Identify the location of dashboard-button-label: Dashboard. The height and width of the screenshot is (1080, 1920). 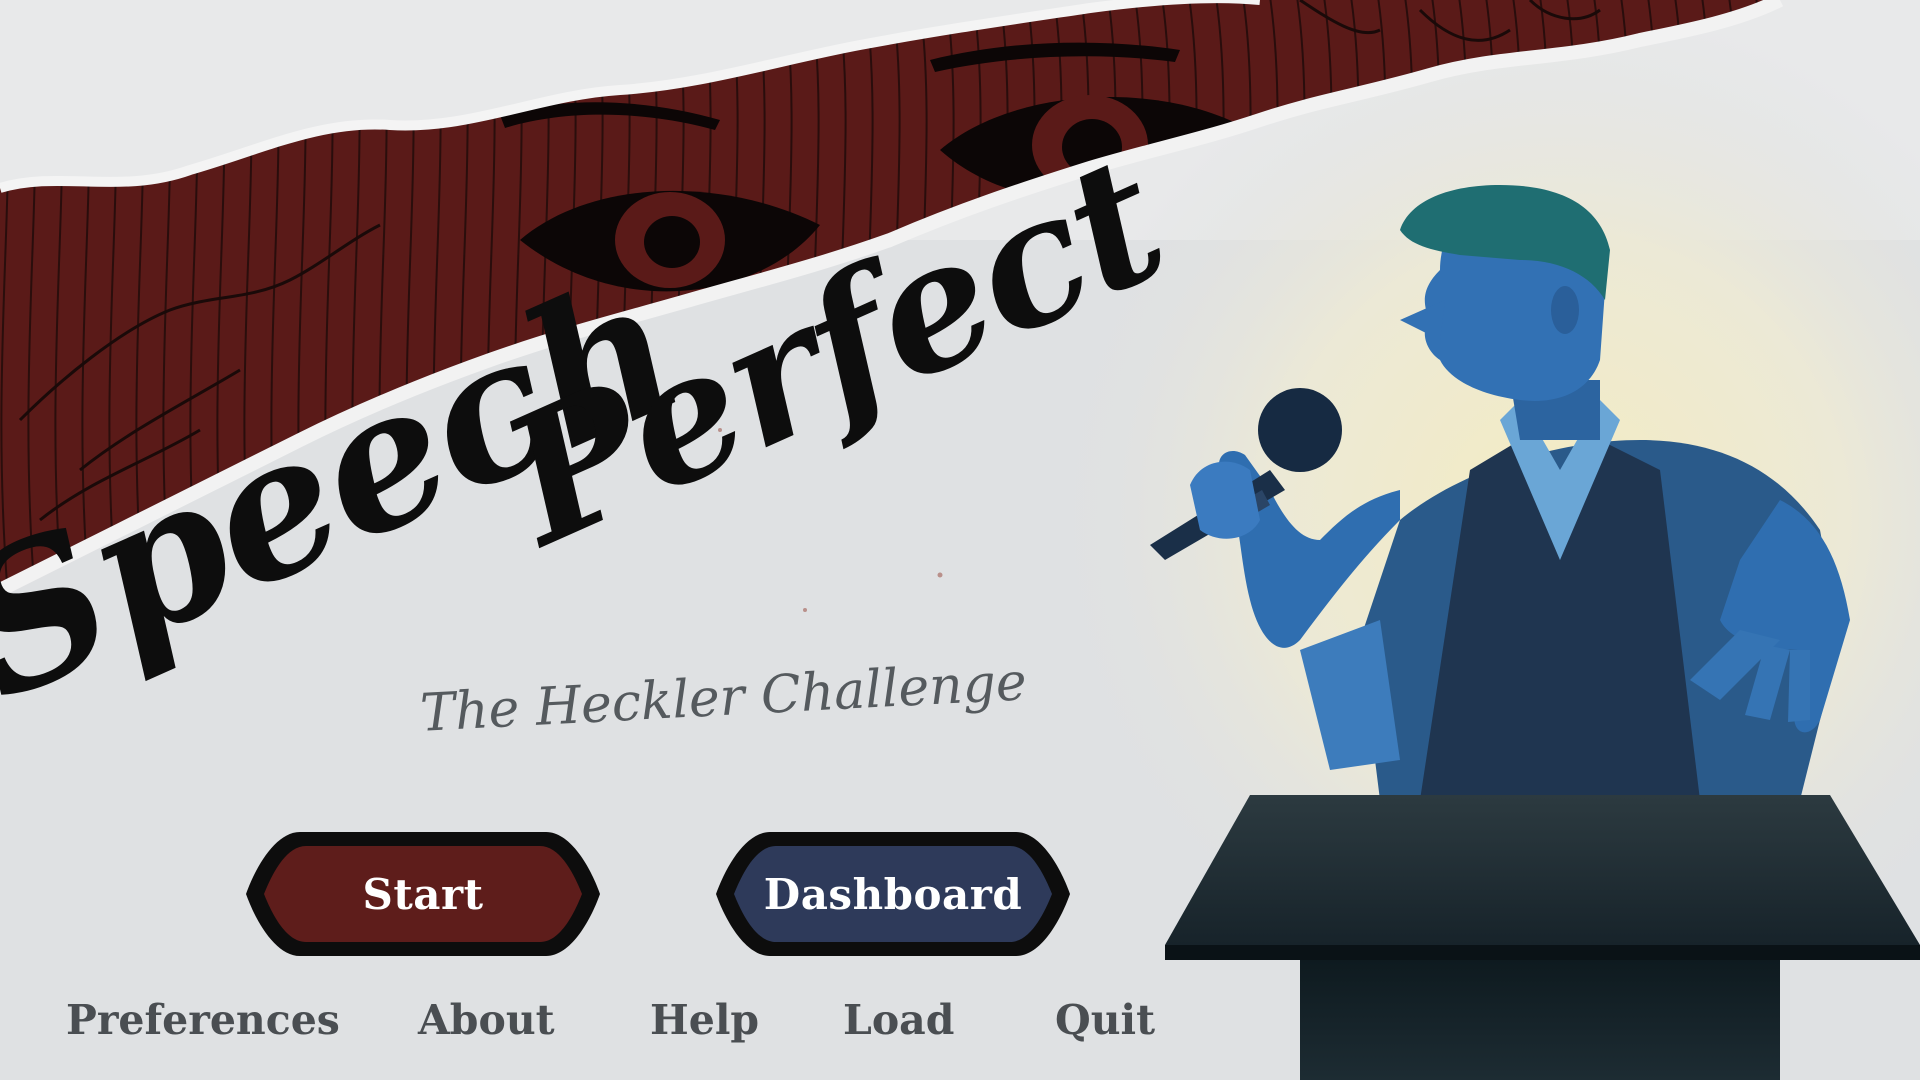
(893, 894).